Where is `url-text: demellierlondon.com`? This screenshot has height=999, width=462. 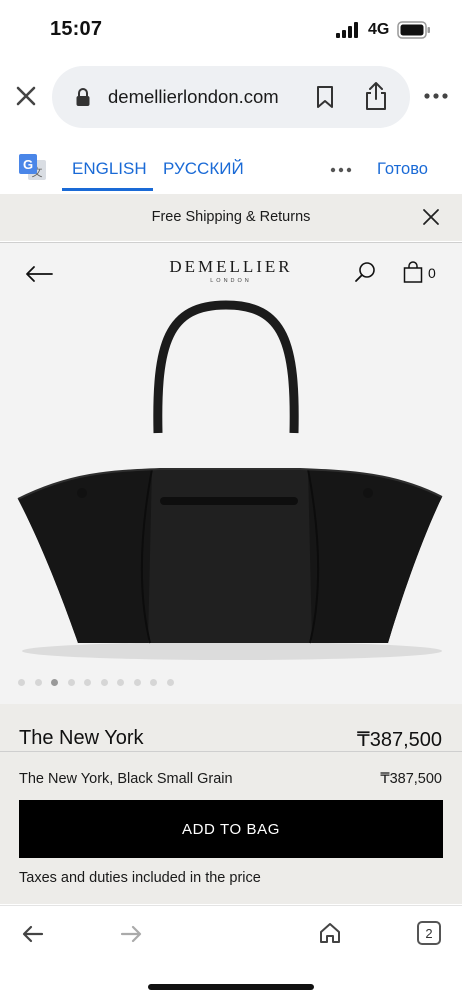 url-text: demellierlondon.com is located at coordinates (193, 97).